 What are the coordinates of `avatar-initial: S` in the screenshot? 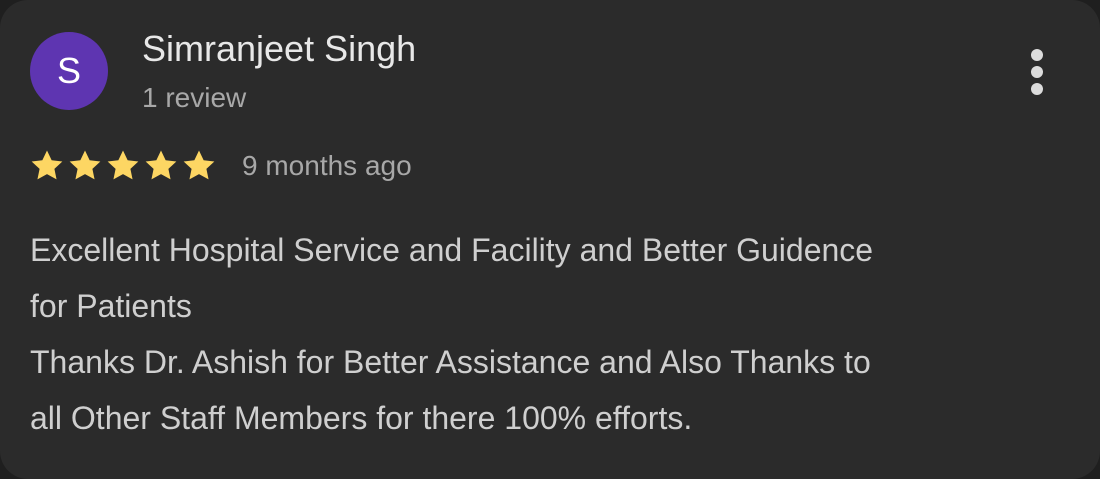 It's located at (68, 70).